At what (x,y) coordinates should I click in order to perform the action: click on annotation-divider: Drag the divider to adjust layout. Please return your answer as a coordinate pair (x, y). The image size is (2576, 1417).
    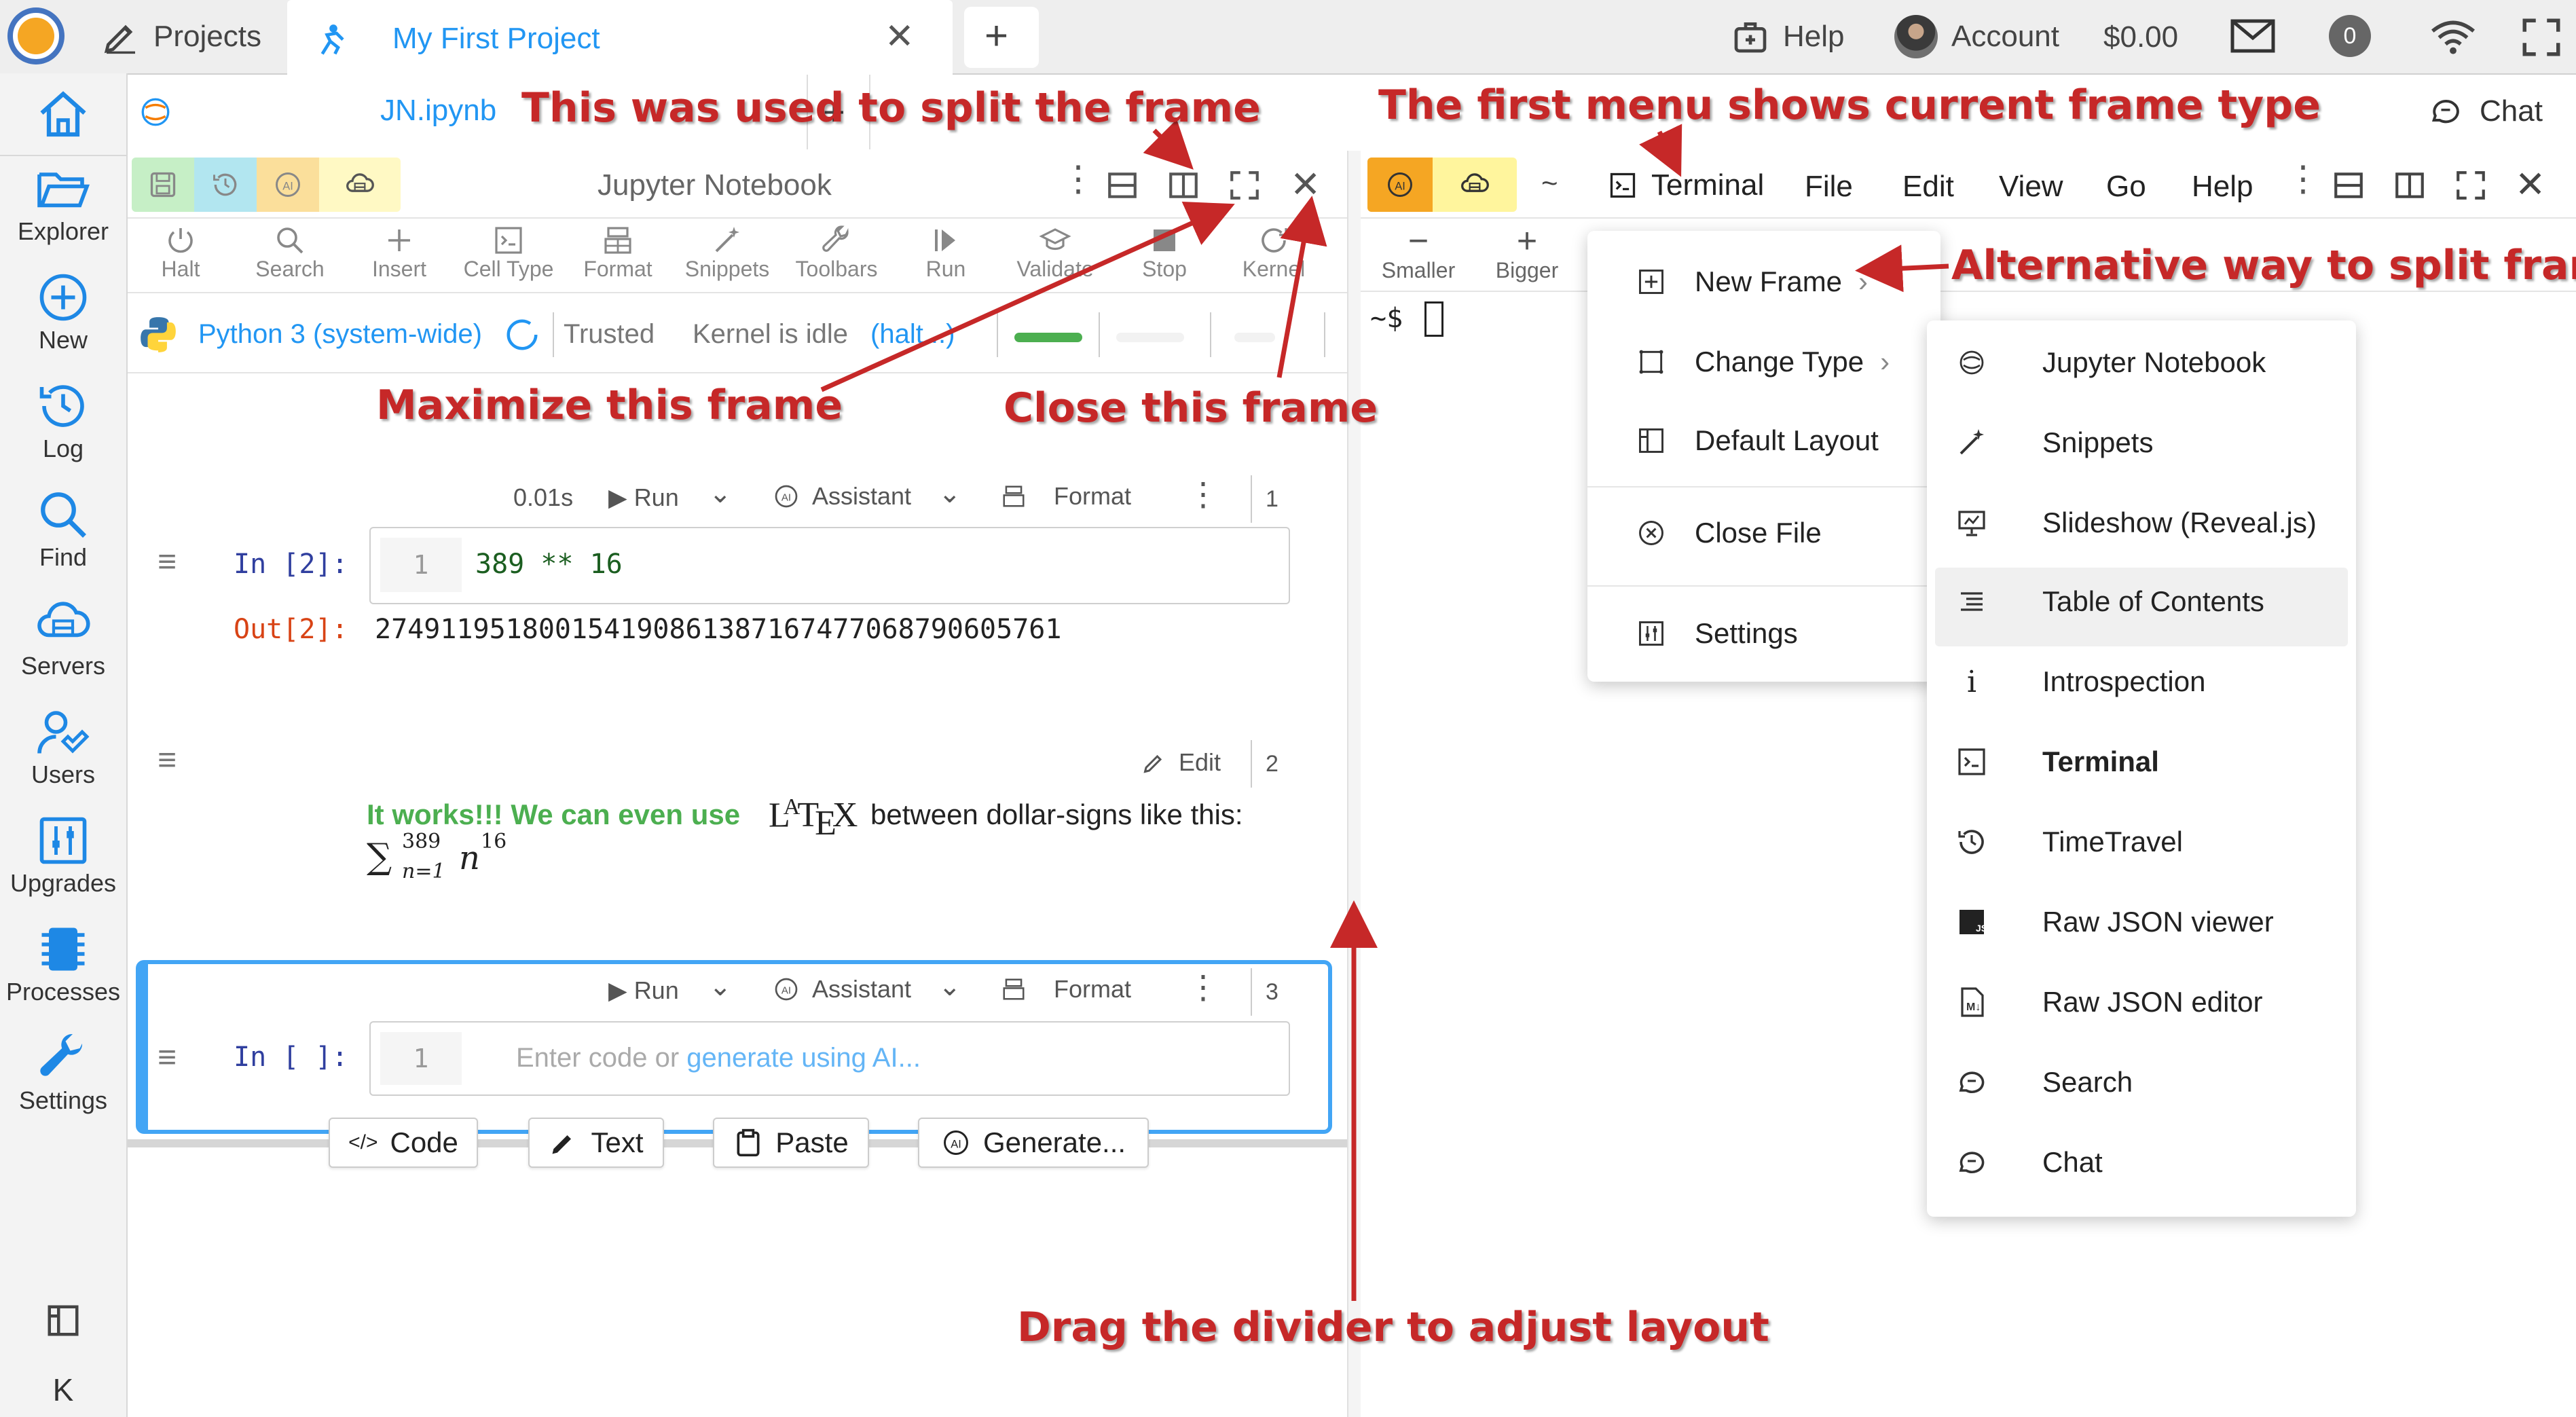
    Looking at the image, I should click on (1393, 1327).